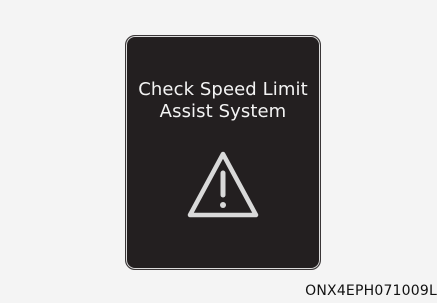  Describe the element at coordinates (223, 111) in the screenshot. I see `warning-message-line-2: Assist System` at that location.